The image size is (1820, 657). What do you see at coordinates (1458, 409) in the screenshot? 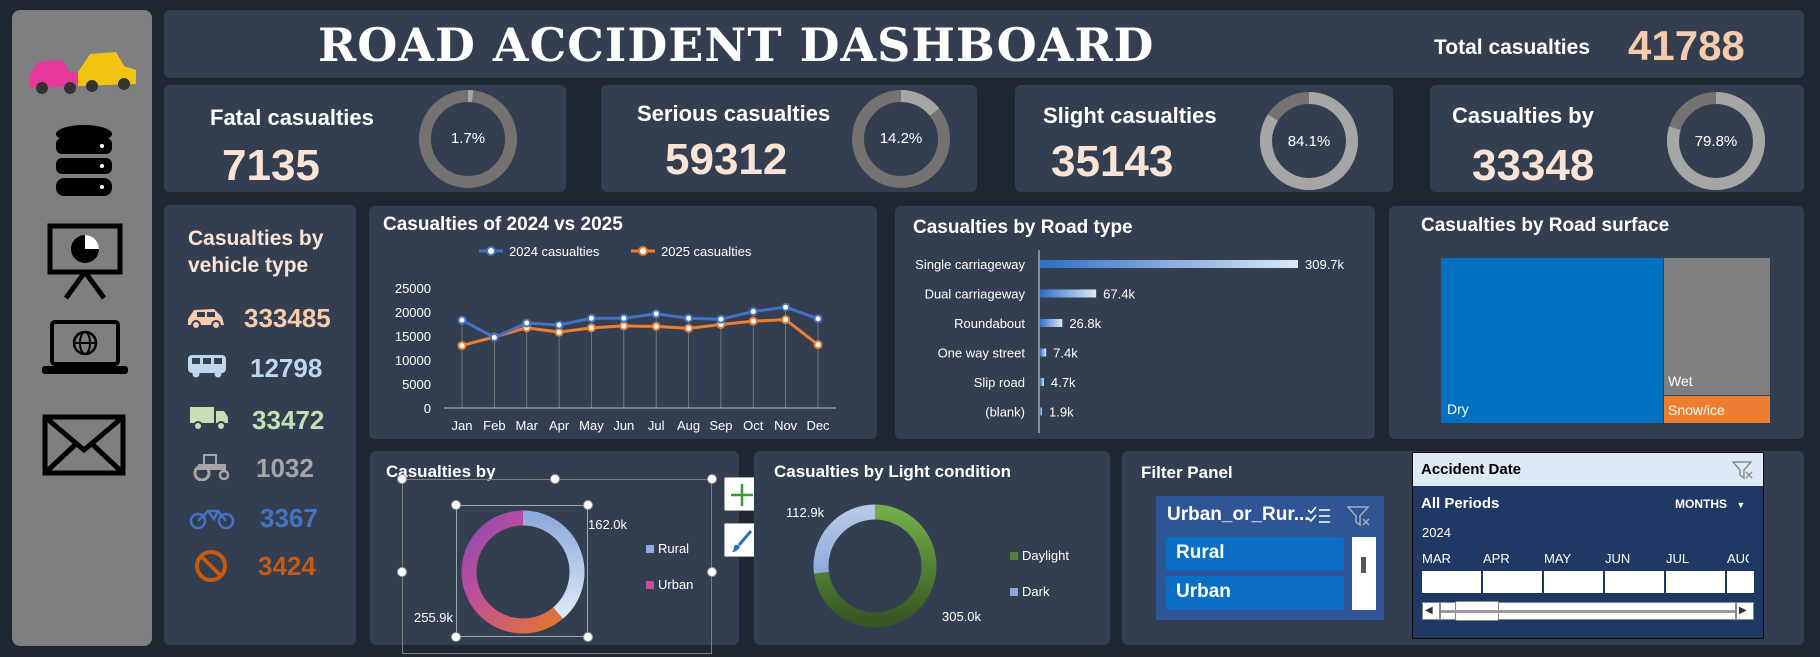
I see `treemap-label: Dry` at bounding box center [1458, 409].